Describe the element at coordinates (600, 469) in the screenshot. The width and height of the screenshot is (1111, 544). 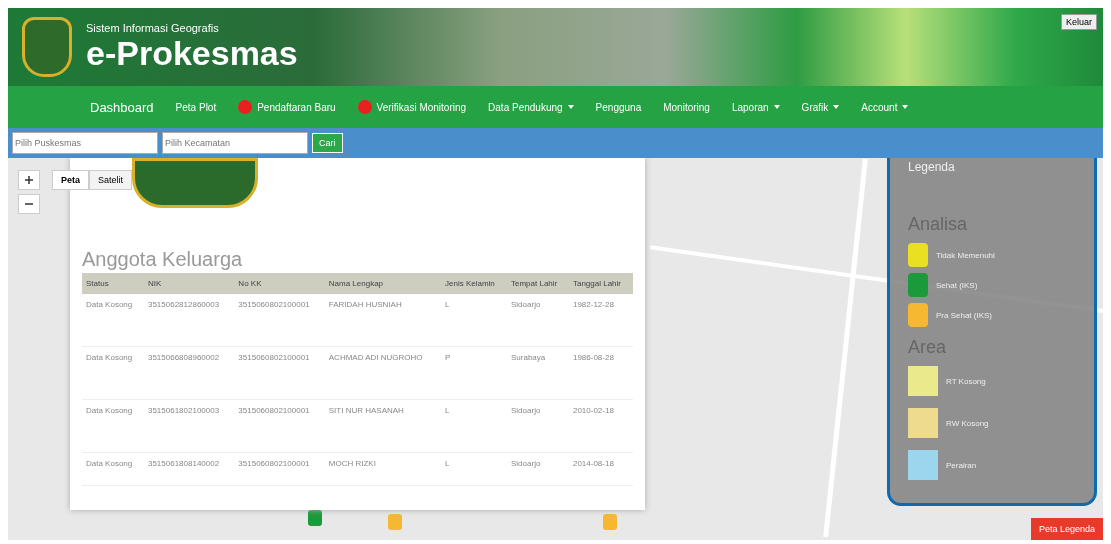
I see `table-cell: 2014-08-18` at that location.